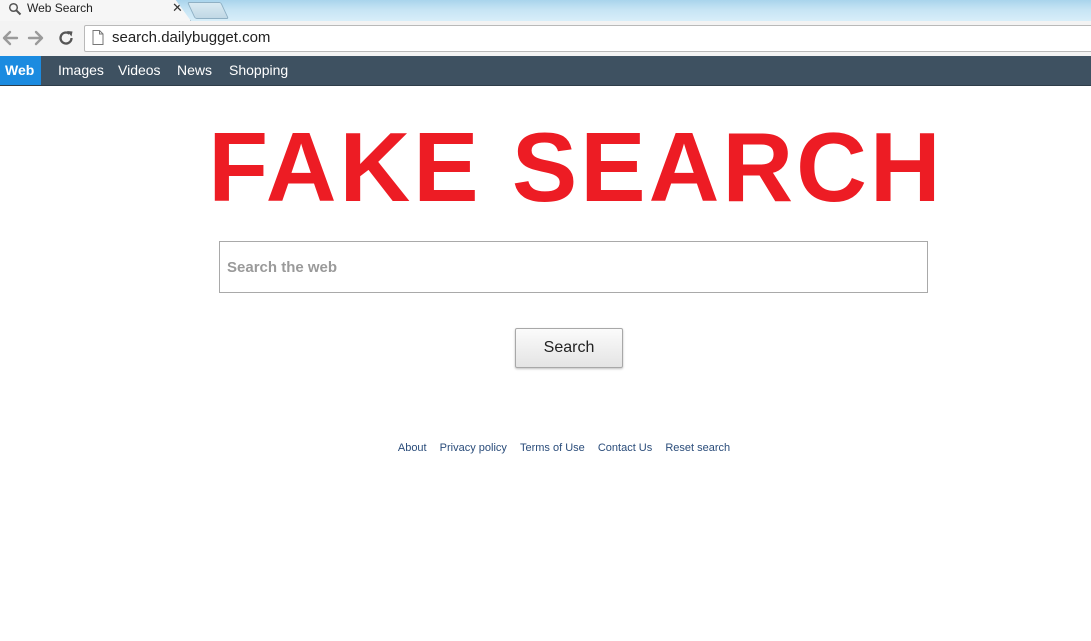 The width and height of the screenshot is (1091, 641). What do you see at coordinates (208, 10) in the screenshot?
I see `new-tab-button` at bounding box center [208, 10].